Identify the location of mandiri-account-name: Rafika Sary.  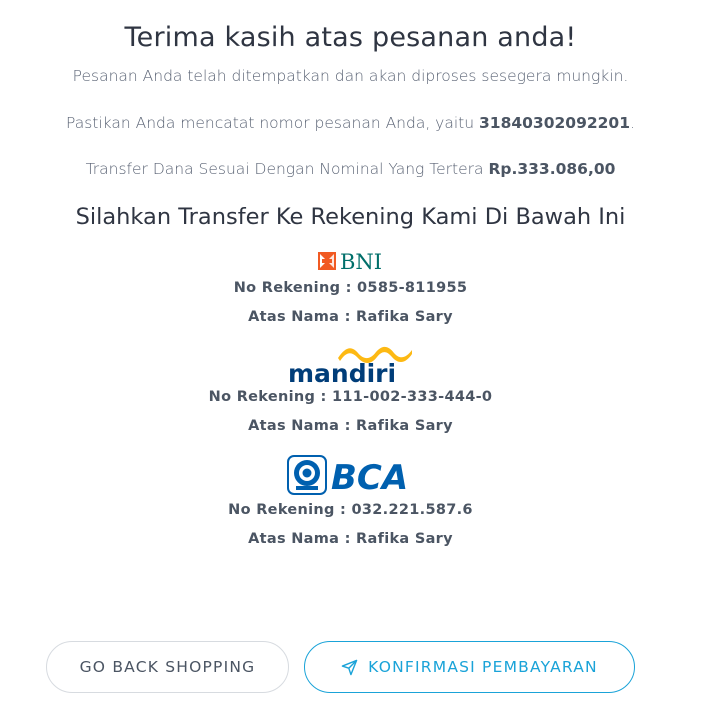
(404, 426).